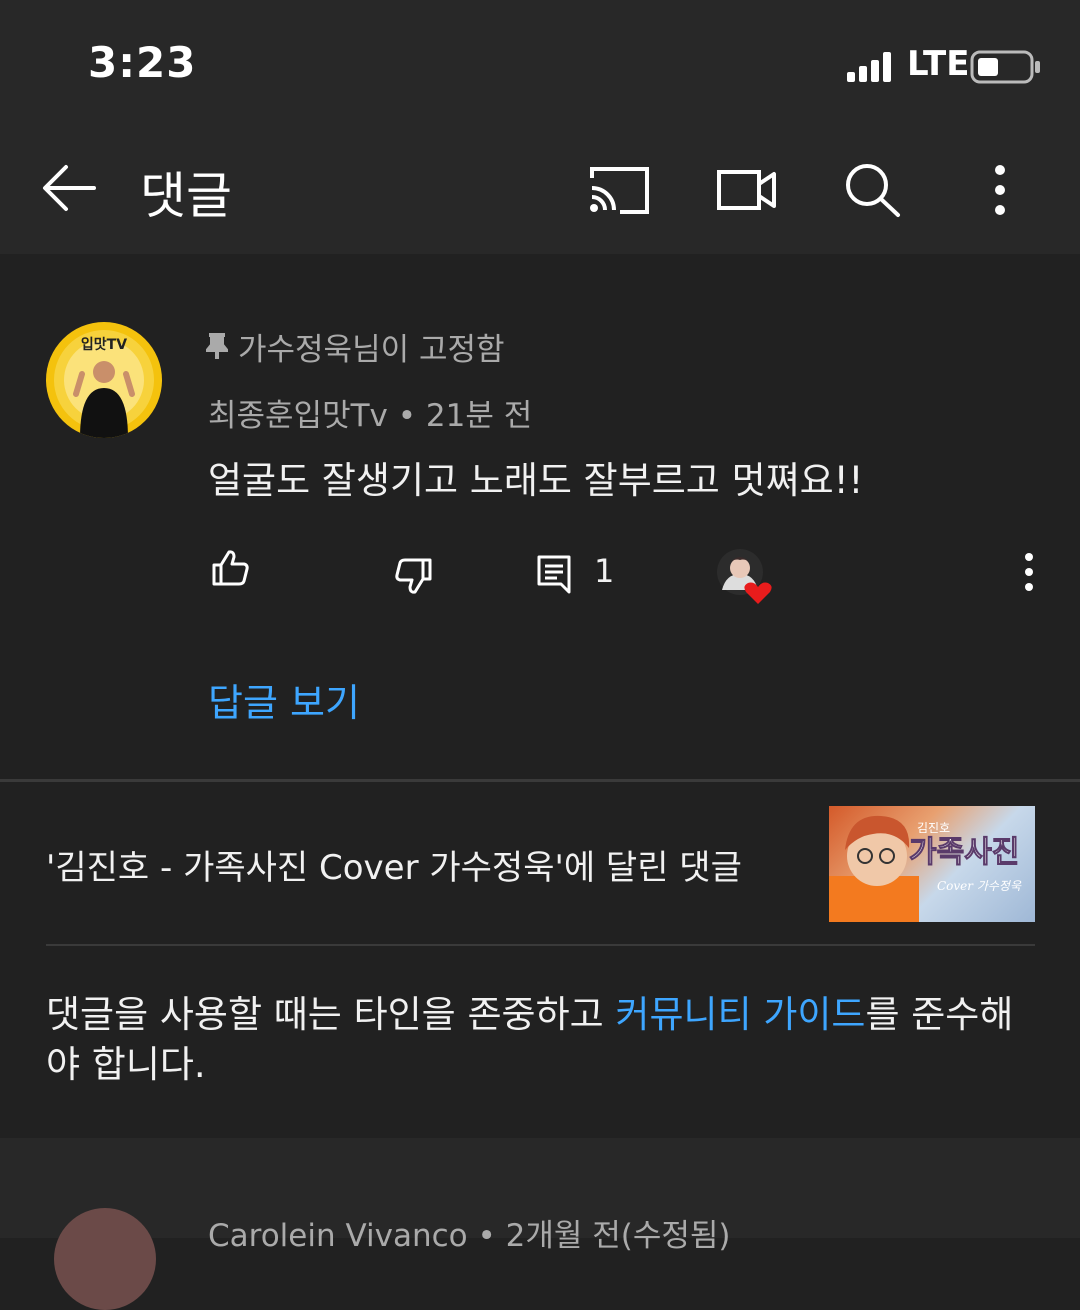  I want to click on thumbnail-small: 김진호, so click(933, 828).